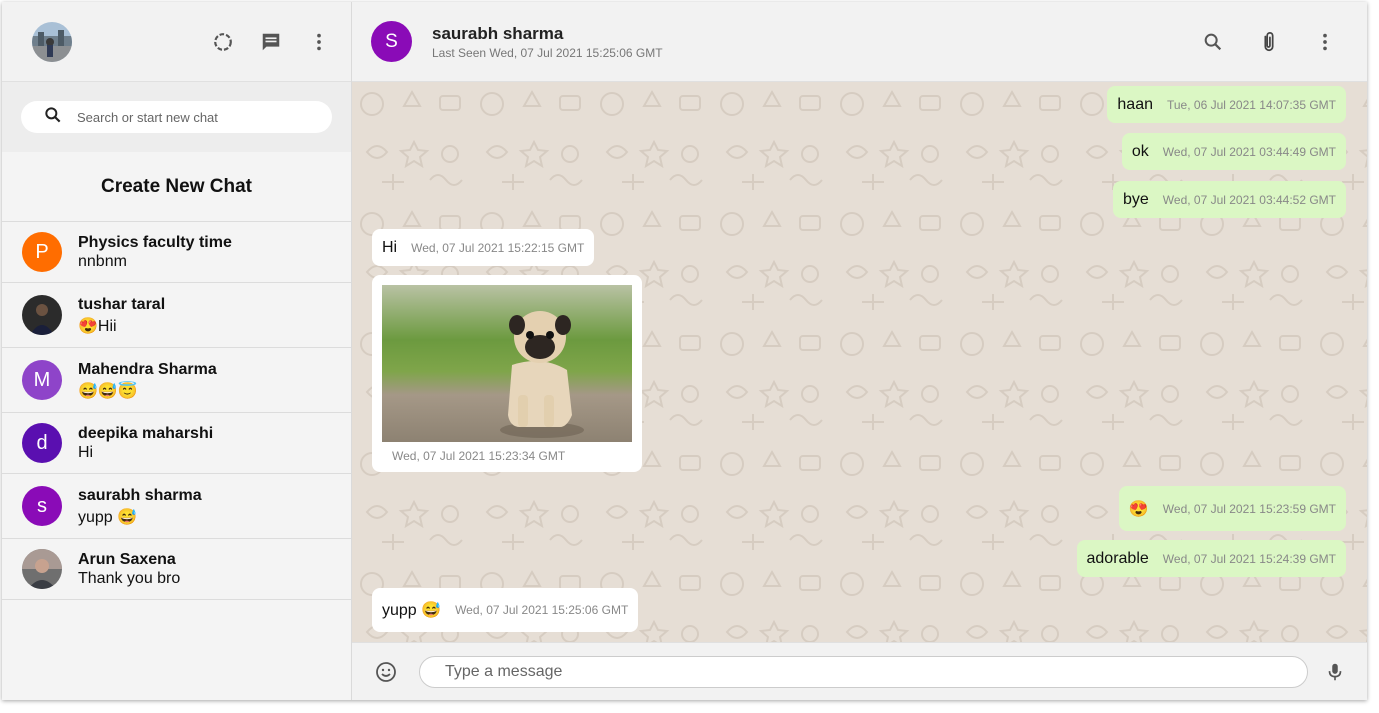 The height and width of the screenshot is (713, 1379). Describe the element at coordinates (42, 380) in the screenshot. I see `avatar: M` at that location.